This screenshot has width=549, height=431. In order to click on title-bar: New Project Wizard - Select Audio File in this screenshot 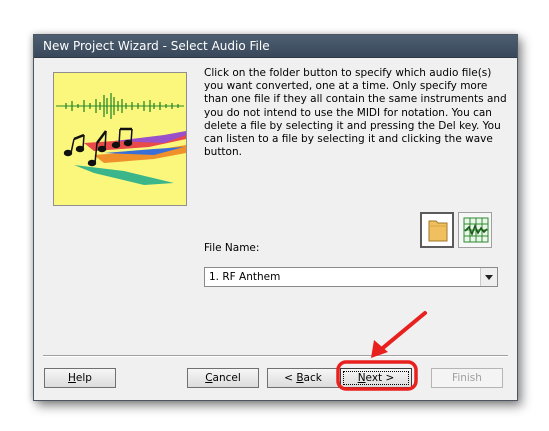, I will do `click(275, 46)`.